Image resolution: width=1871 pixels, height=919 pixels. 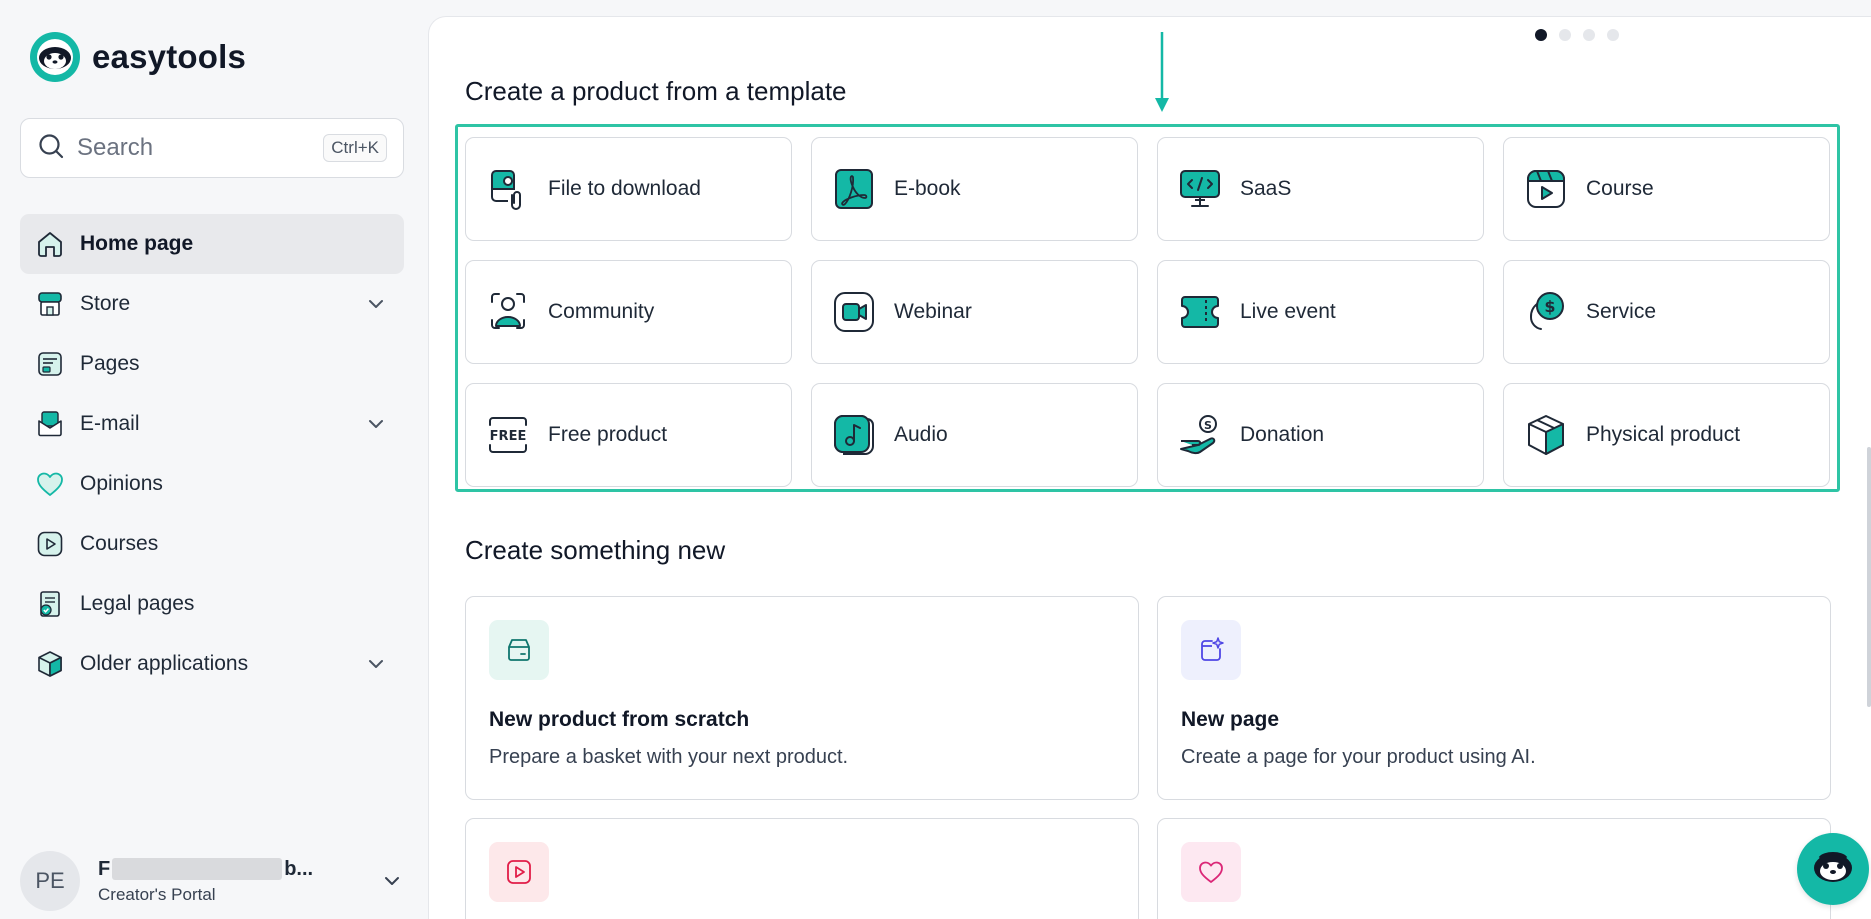 What do you see at coordinates (1320, 189) in the screenshot?
I see `template-saas: SaaS` at bounding box center [1320, 189].